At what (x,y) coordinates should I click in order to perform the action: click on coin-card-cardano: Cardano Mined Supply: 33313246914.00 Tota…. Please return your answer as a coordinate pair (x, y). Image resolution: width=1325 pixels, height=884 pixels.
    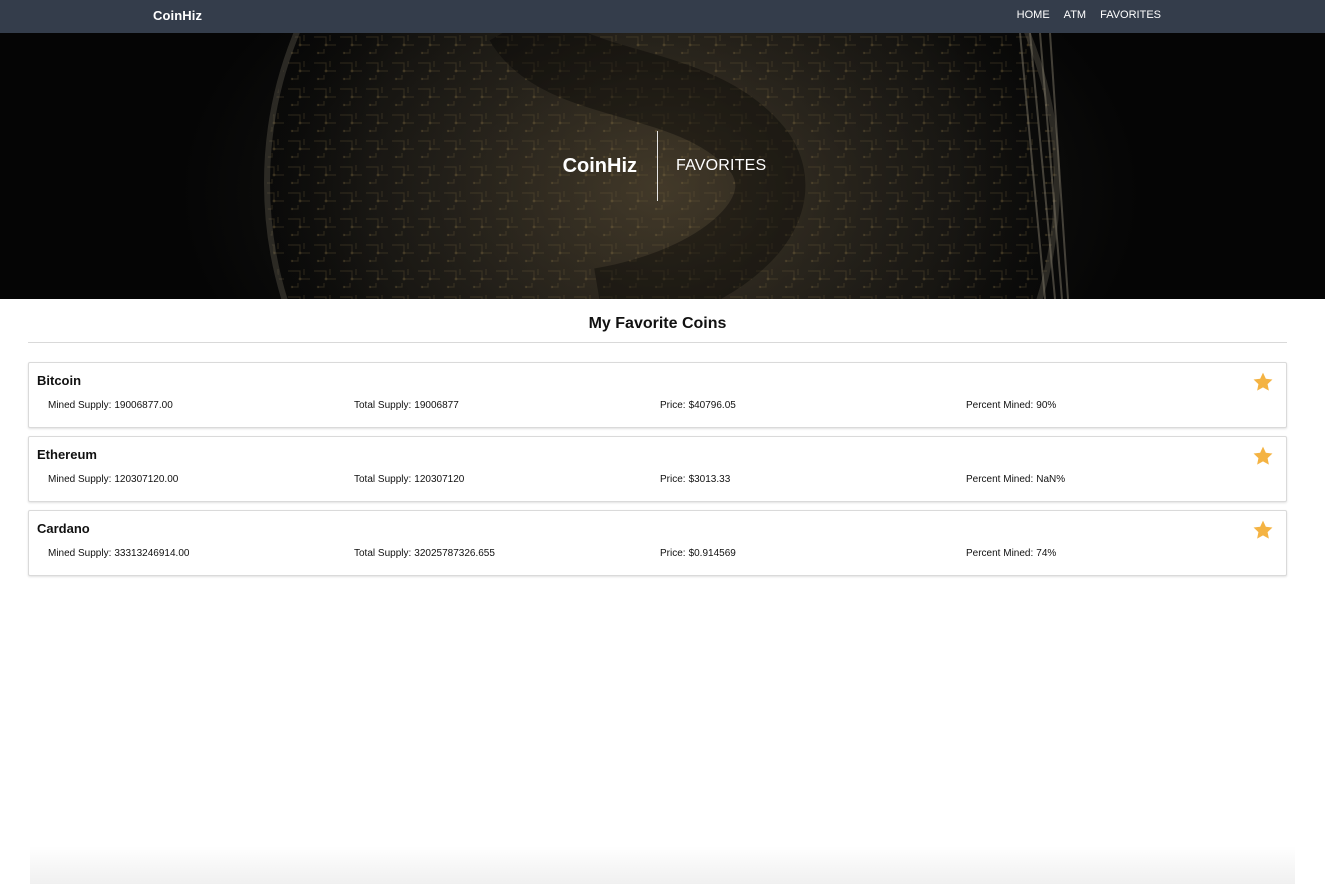
    Looking at the image, I should click on (657, 543).